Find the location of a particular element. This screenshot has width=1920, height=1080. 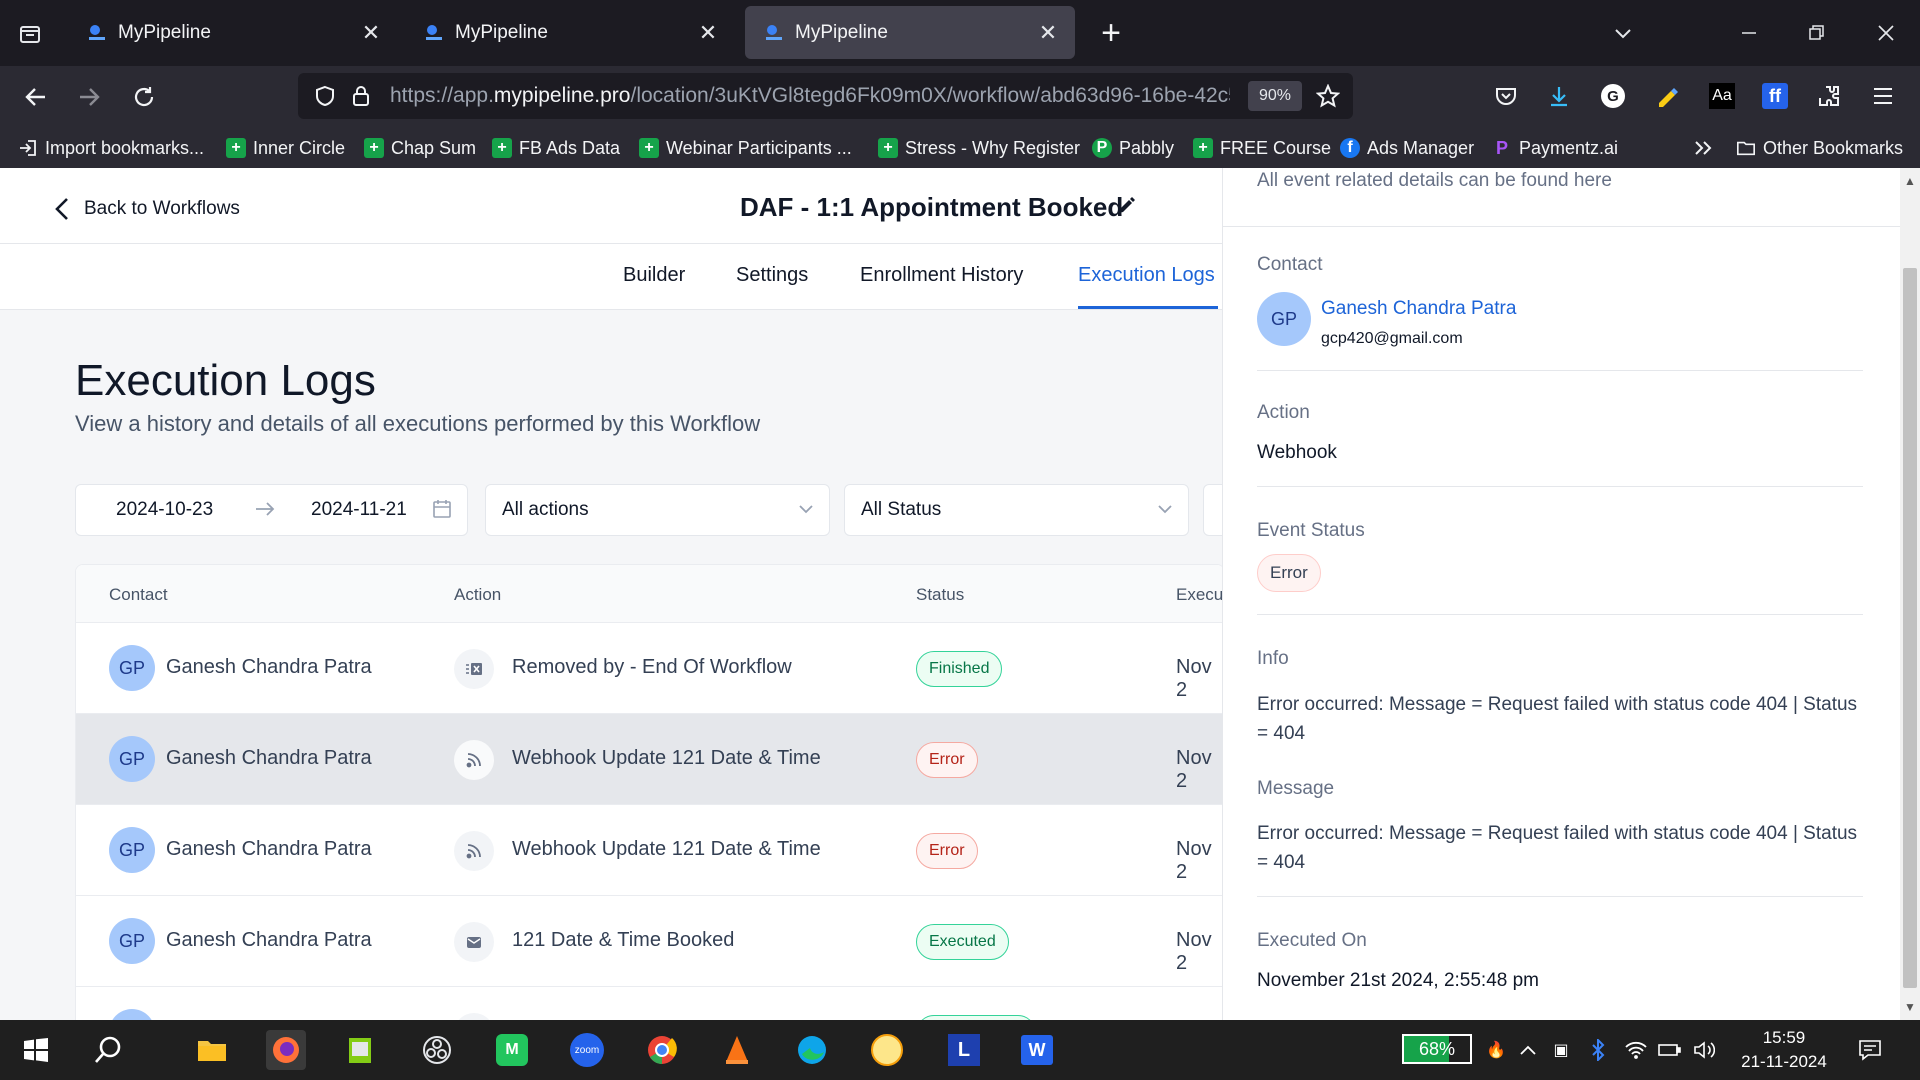

highlighter-extension-icon is located at coordinates (1667, 96).